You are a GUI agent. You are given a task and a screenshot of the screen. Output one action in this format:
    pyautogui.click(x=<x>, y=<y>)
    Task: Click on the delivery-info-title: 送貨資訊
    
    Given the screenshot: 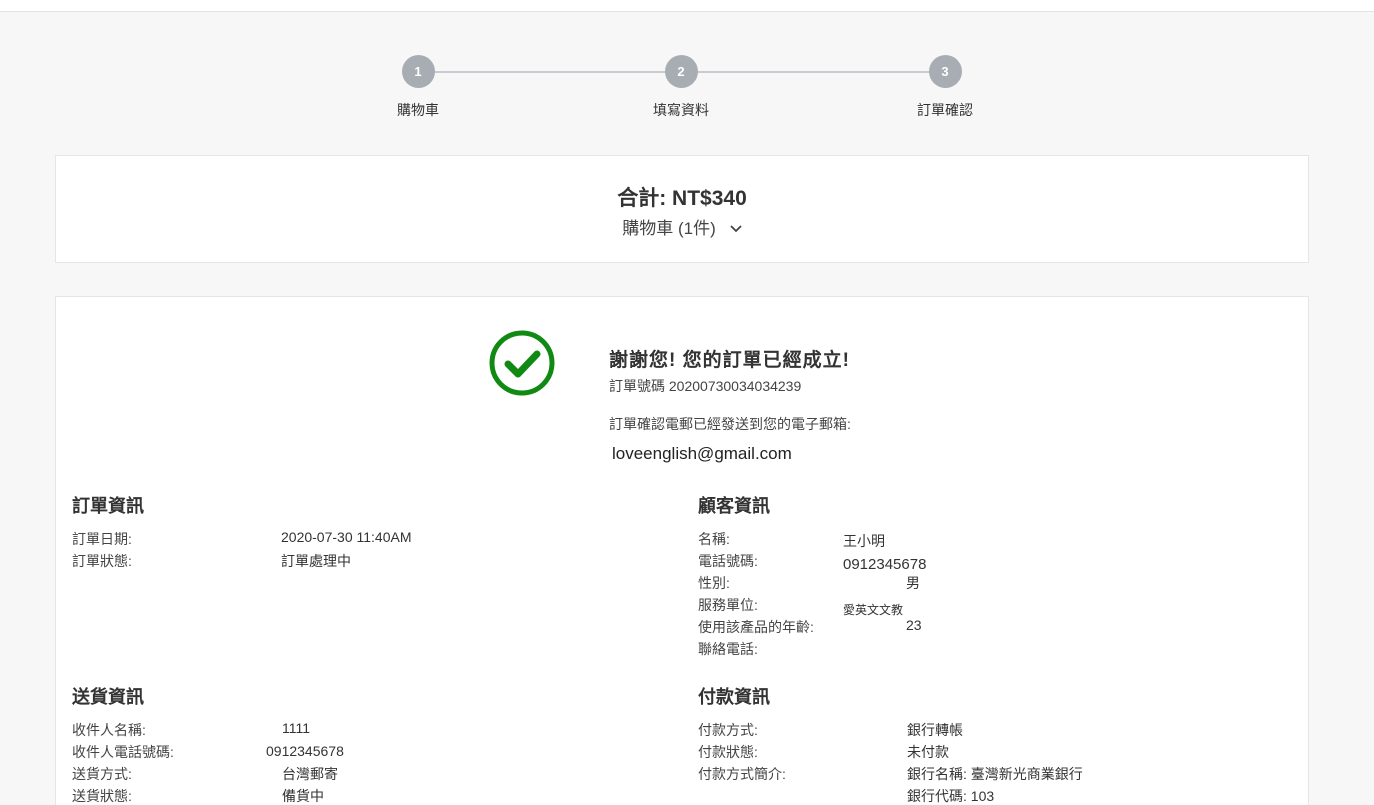 What is the action you would take?
    pyautogui.click(x=108, y=697)
    